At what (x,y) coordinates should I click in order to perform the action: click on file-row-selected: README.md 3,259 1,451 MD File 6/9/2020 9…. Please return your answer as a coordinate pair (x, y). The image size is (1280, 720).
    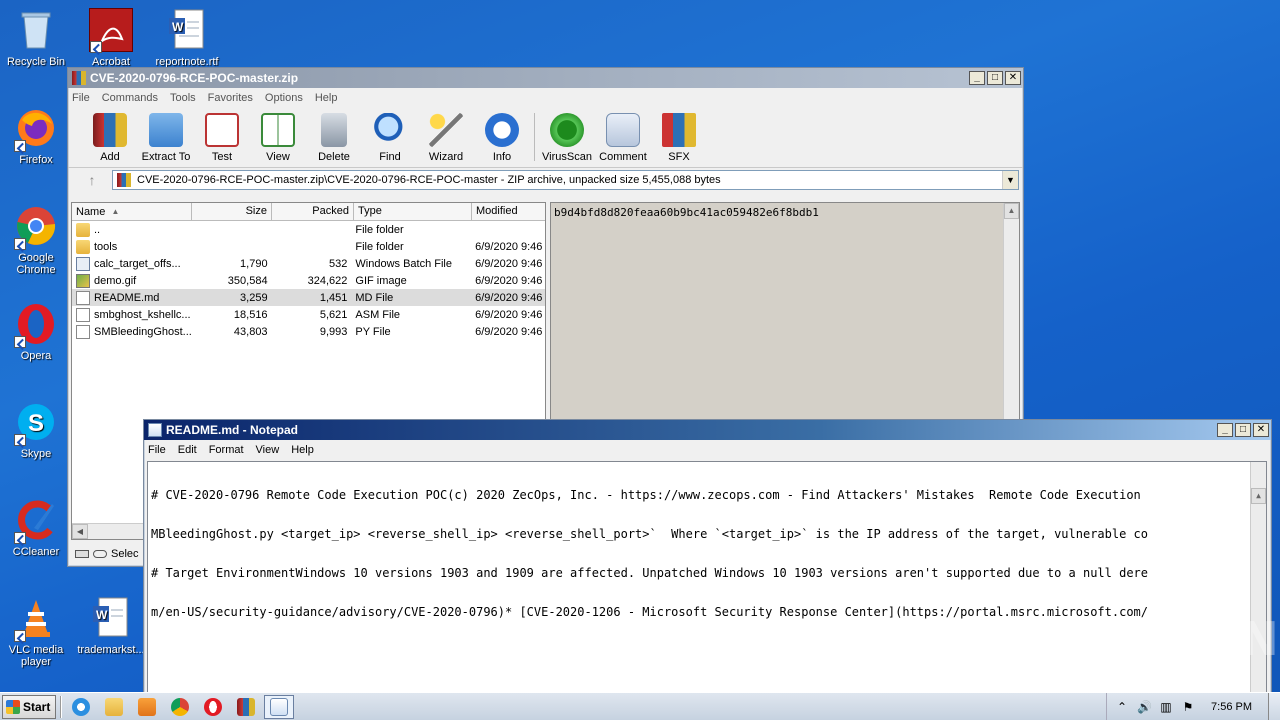
    Looking at the image, I should click on (308, 297).